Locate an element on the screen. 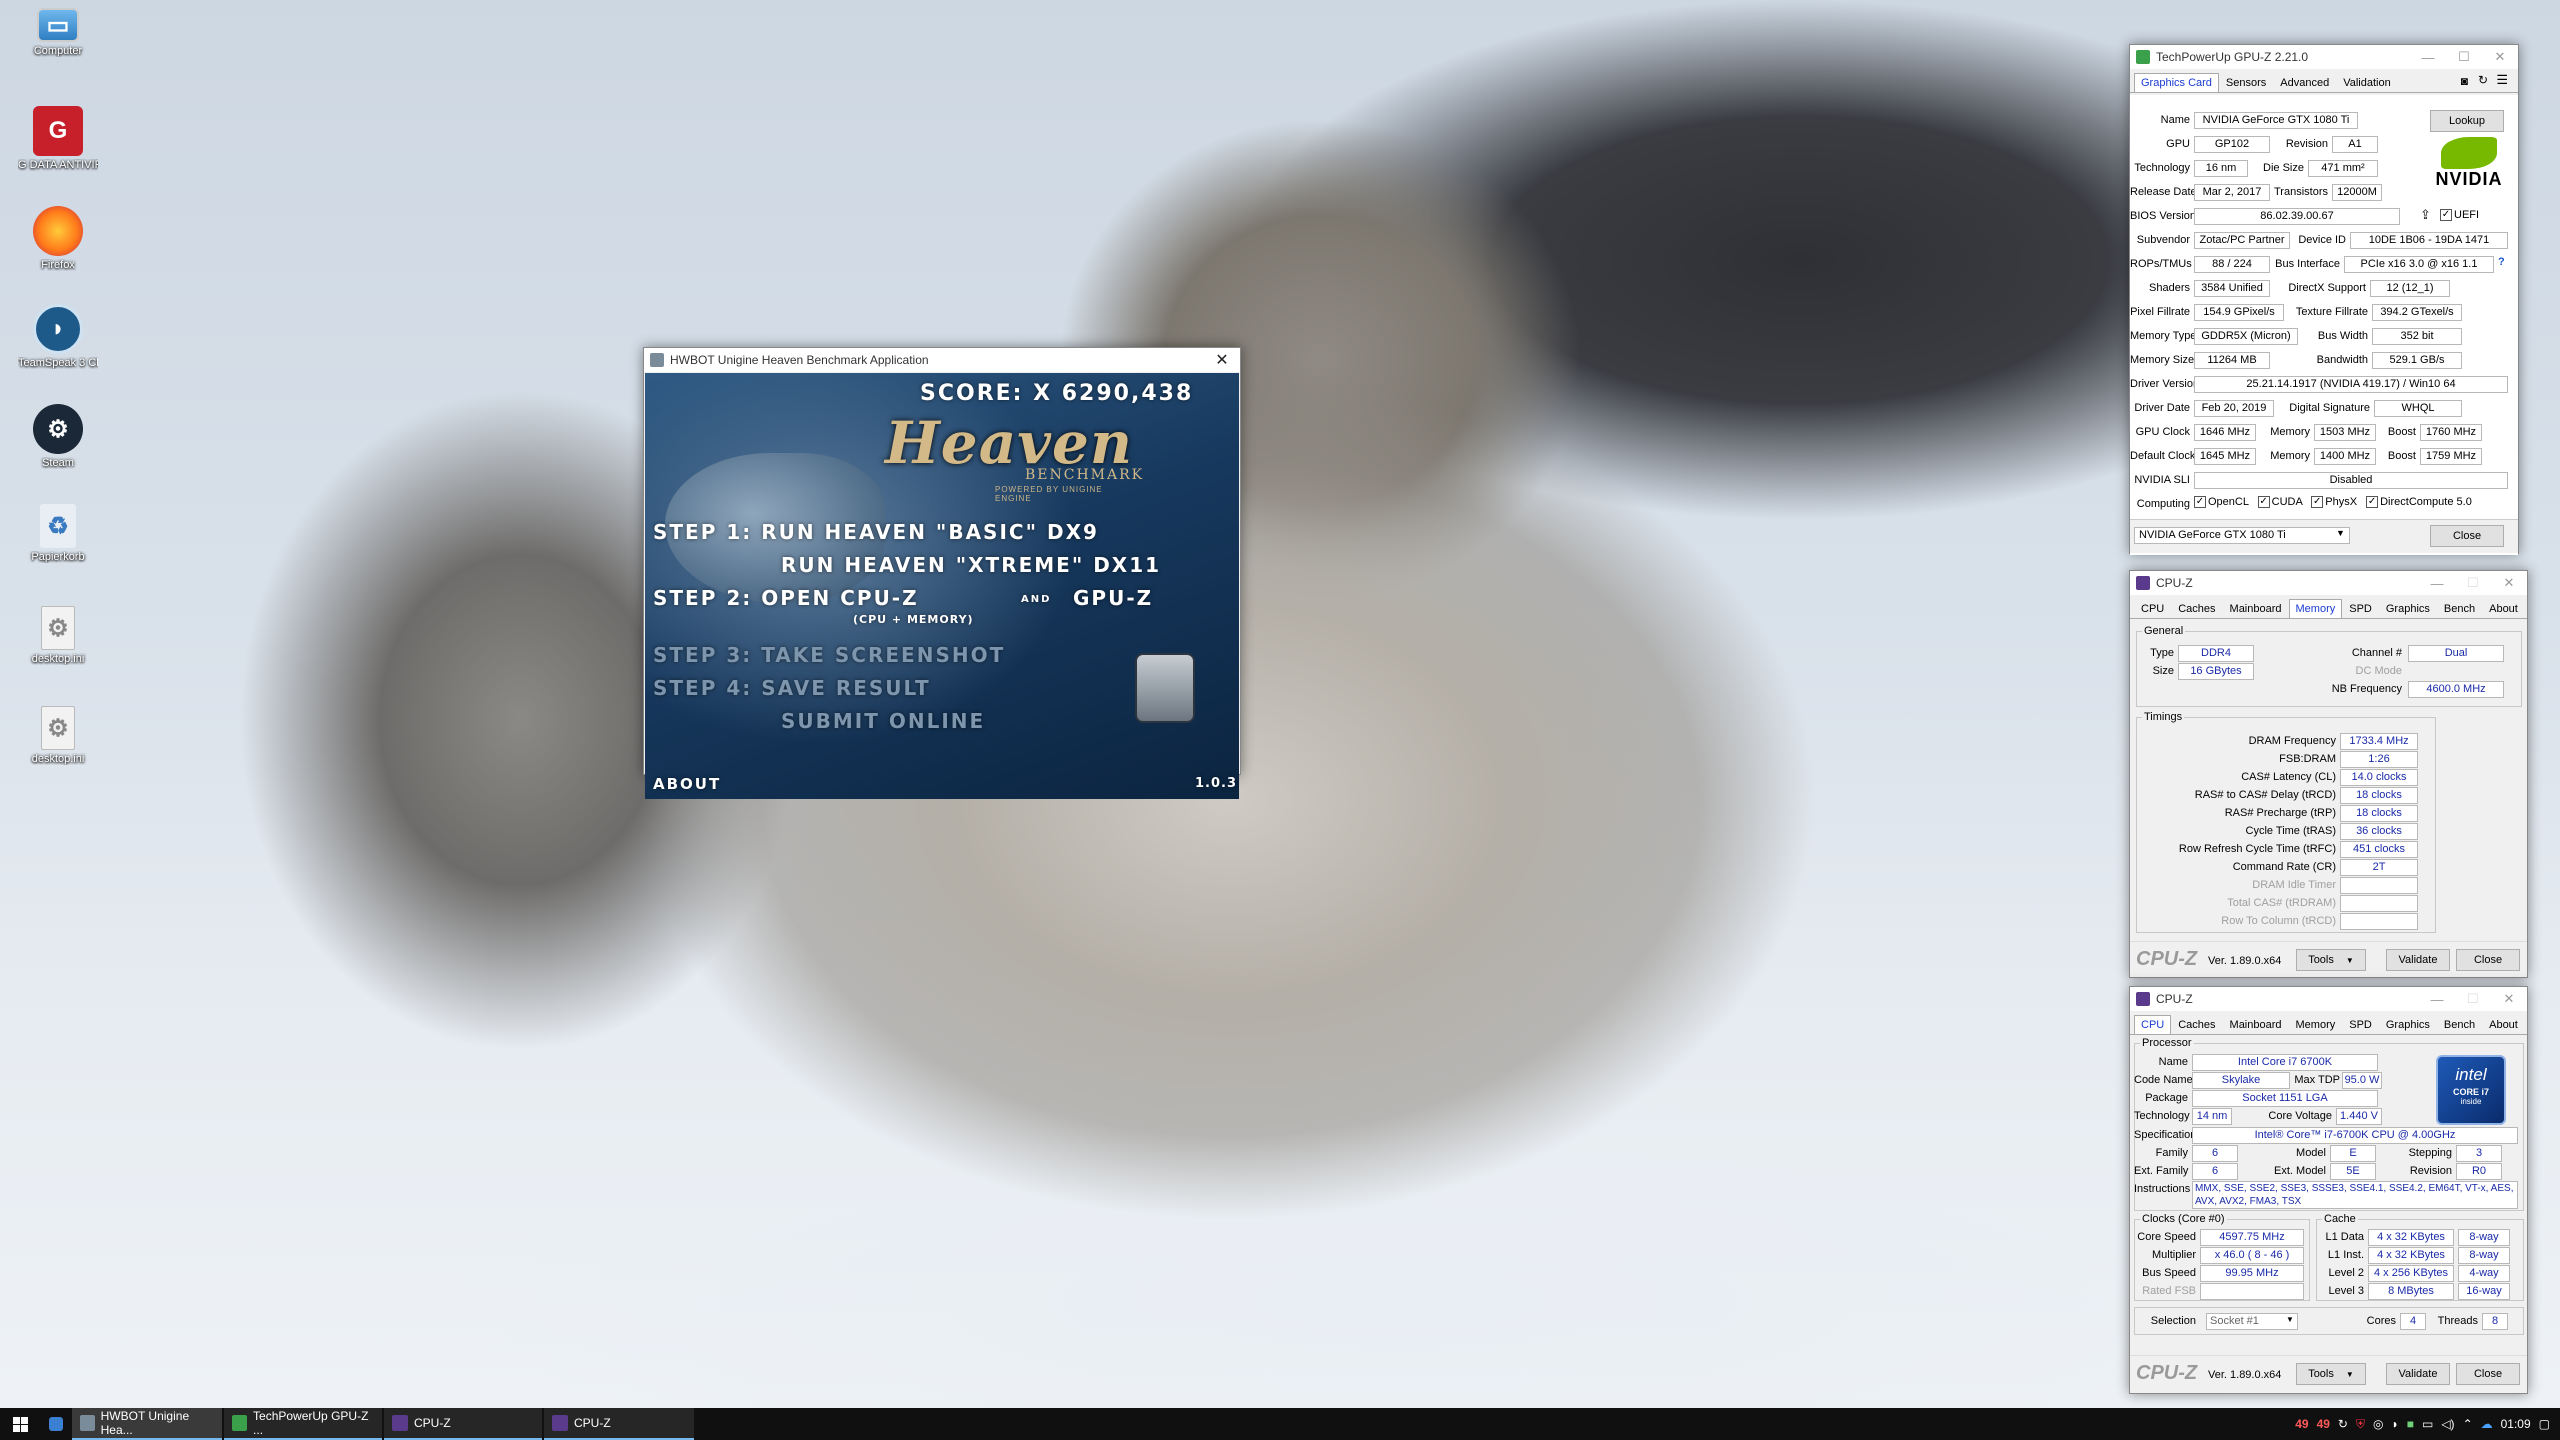  desktop-icon-steam: ⚙ Steam is located at coordinates (58, 436).